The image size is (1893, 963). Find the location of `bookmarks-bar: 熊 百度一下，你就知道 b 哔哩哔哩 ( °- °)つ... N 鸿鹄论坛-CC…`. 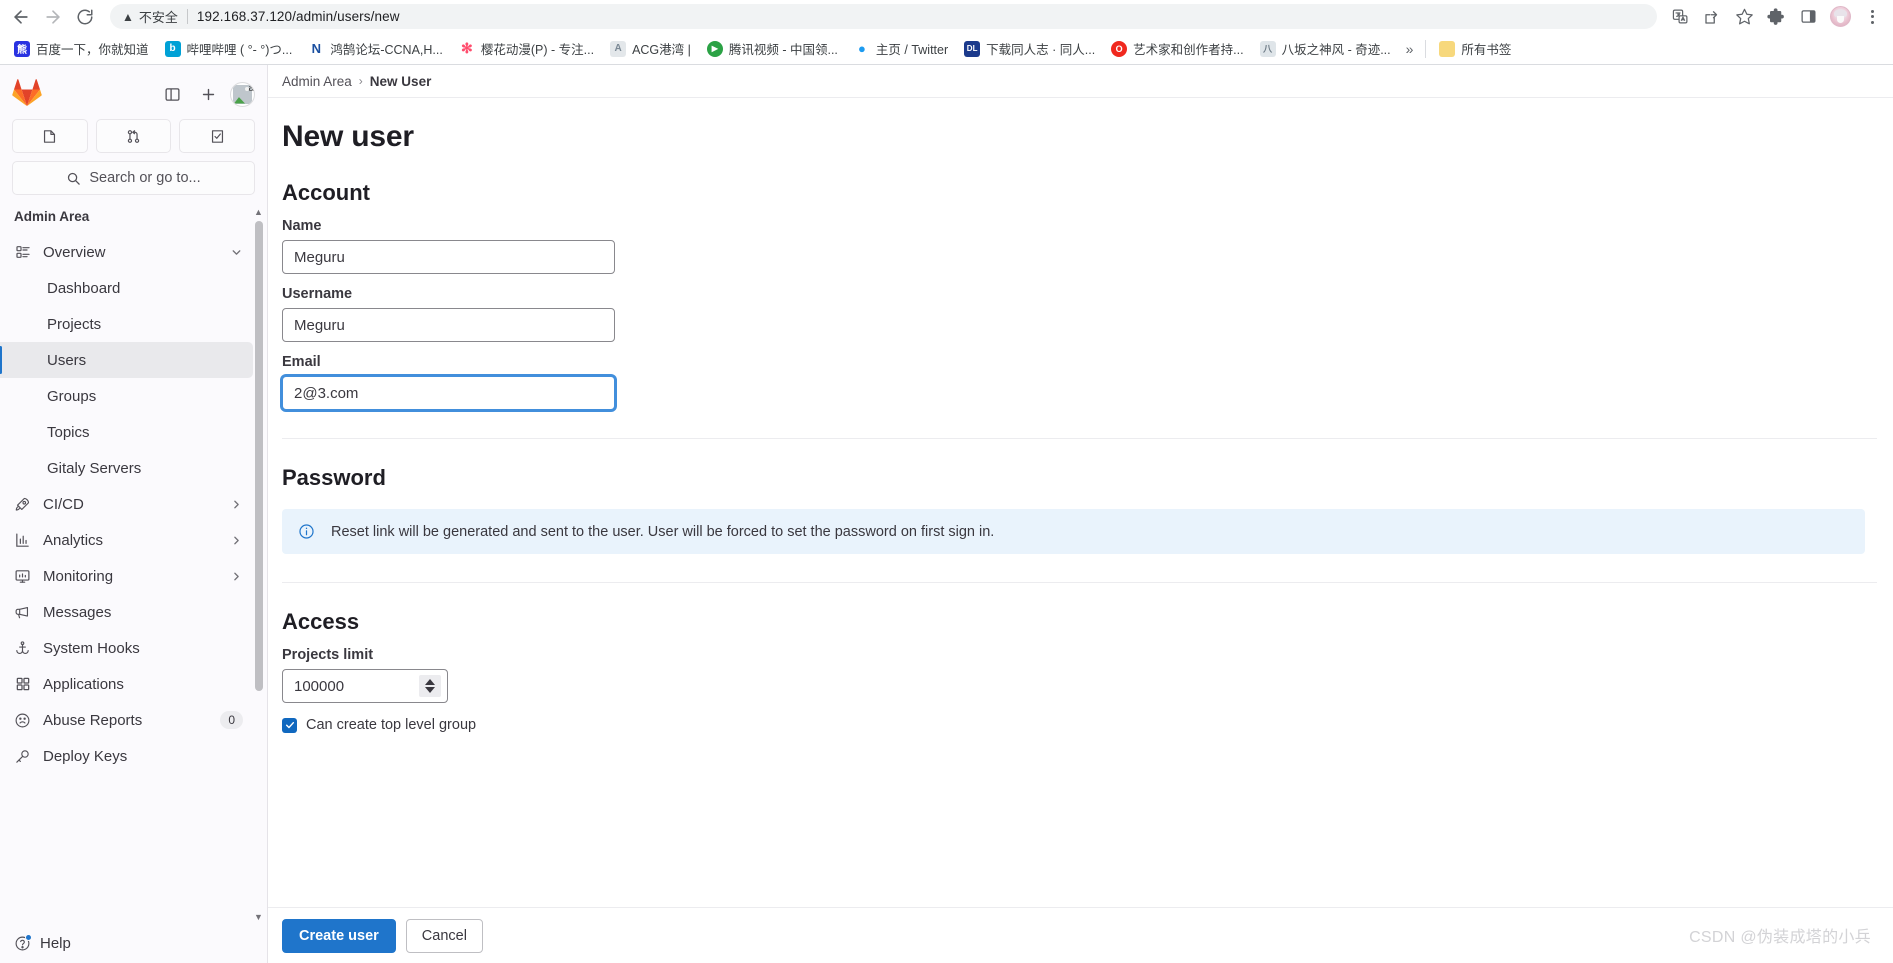

bookmarks-bar: 熊 百度一下，你就知道 b 哔哩哔哩 ( °- °)つ... N 鸿鹄论坛-CC… is located at coordinates (946, 49).